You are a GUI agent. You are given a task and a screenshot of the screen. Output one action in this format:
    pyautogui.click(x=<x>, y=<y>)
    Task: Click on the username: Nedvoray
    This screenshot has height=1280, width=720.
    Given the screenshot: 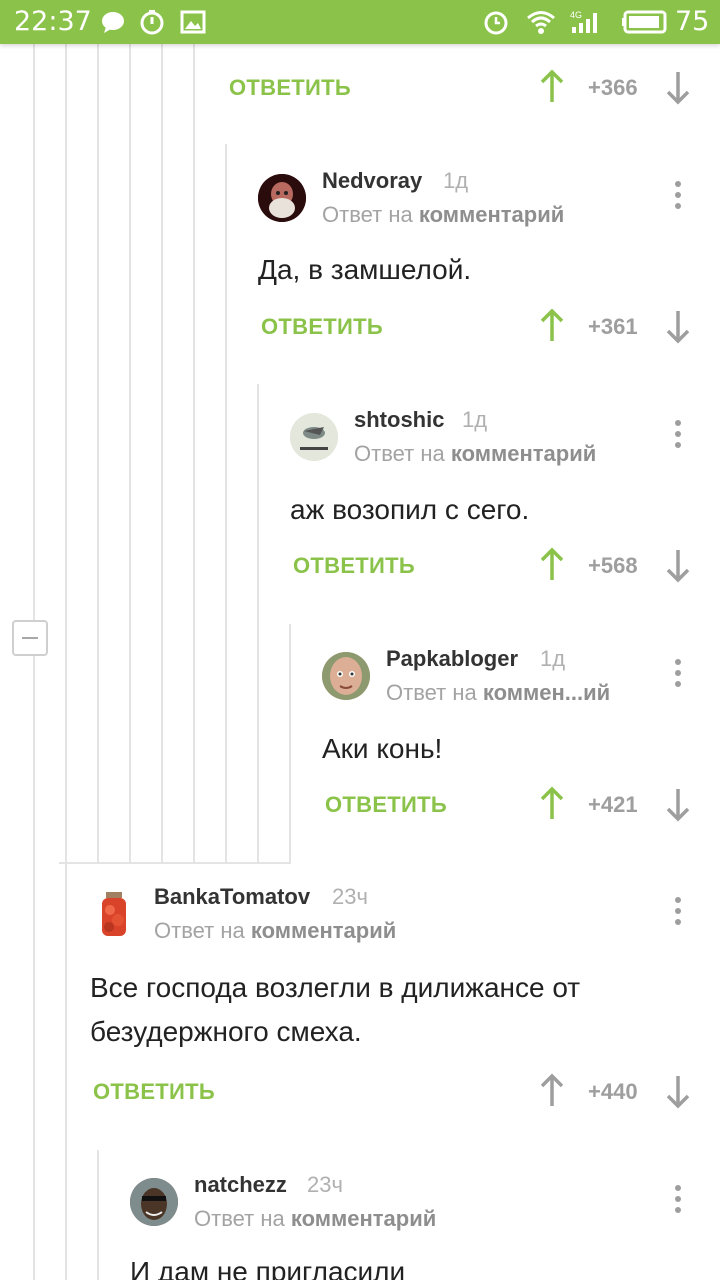 What is the action you would take?
    pyautogui.click(x=372, y=181)
    